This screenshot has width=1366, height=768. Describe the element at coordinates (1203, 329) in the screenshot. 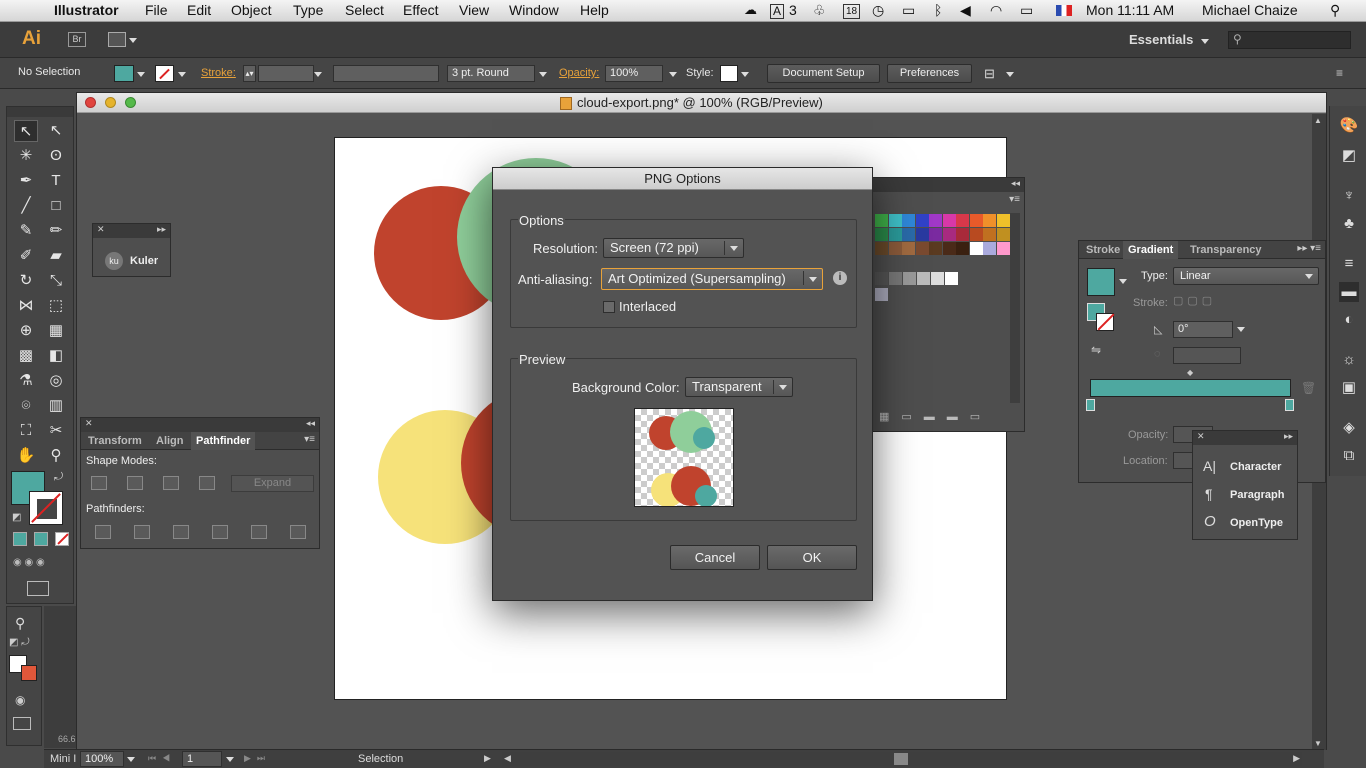

I see `gradient-angle-field: 0°` at that location.